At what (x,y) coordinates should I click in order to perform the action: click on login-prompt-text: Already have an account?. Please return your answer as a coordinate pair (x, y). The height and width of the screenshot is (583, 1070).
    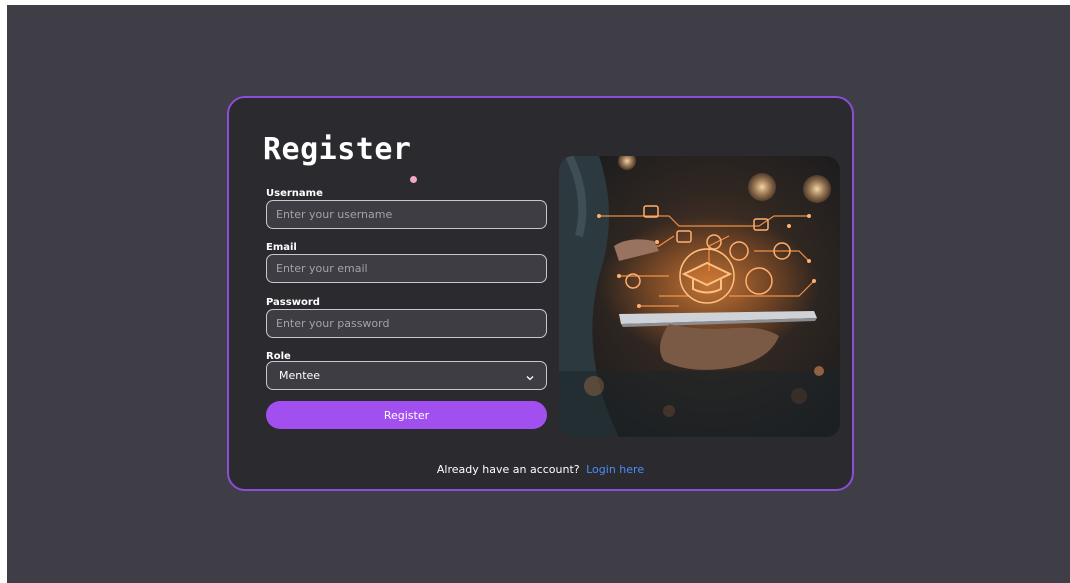
    Looking at the image, I should click on (508, 469).